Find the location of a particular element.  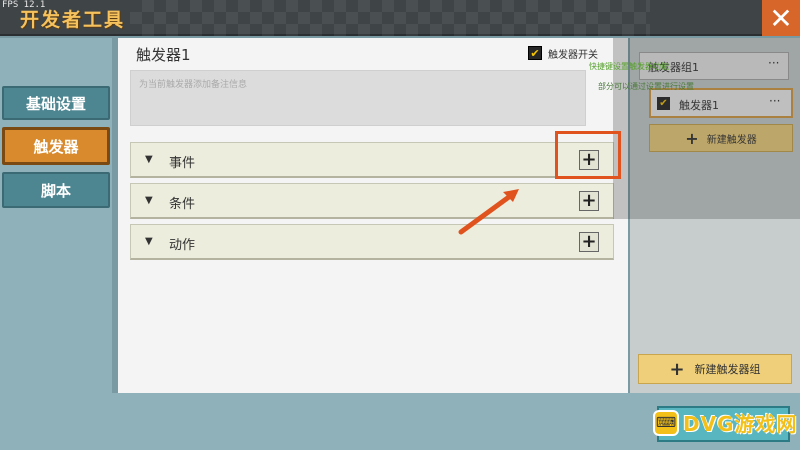

add-action-button: + is located at coordinates (589, 242).